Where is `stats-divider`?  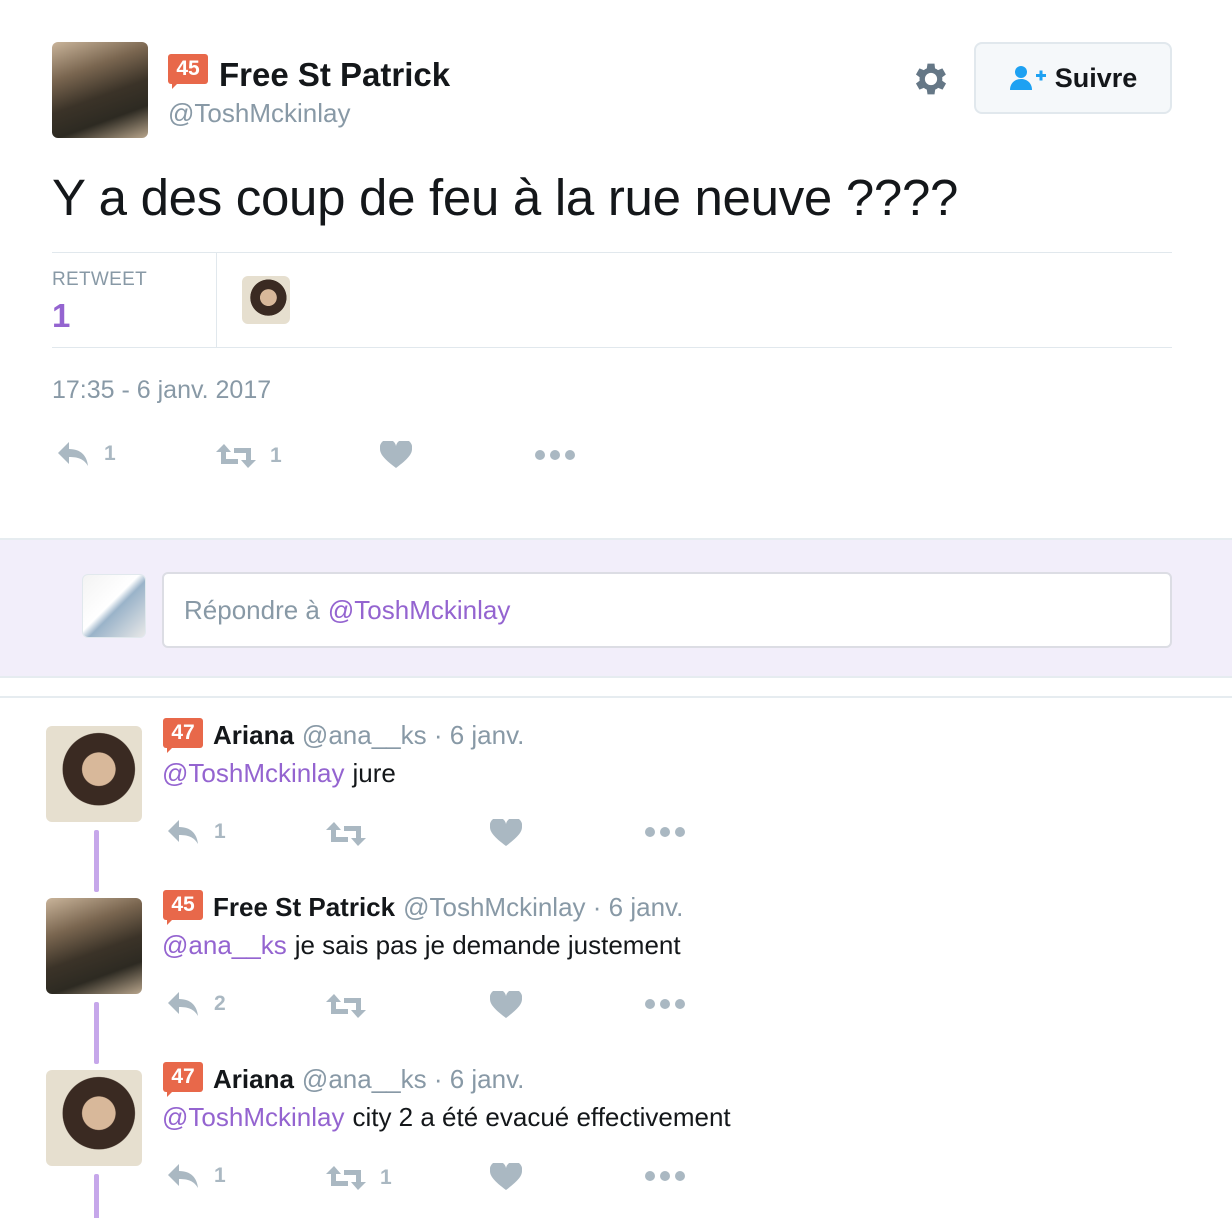 stats-divider is located at coordinates (216, 300).